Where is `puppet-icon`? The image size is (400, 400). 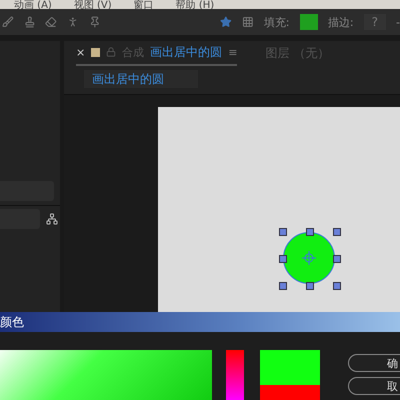 puppet-icon is located at coordinates (73, 22).